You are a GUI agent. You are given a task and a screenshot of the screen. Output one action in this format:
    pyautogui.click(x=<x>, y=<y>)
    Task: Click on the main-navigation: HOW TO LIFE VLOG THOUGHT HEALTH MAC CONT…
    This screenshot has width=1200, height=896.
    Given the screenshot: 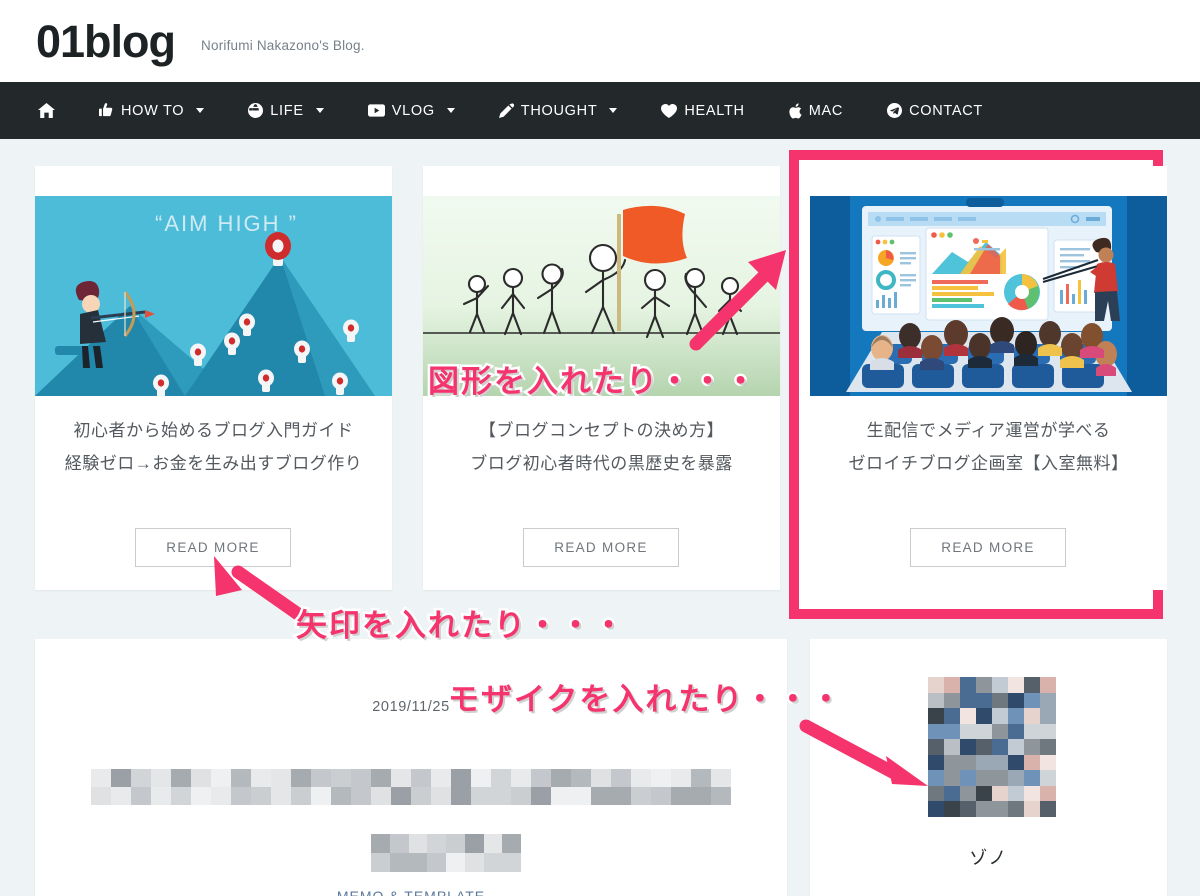 What is the action you would take?
    pyautogui.click(x=600, y=110)
    